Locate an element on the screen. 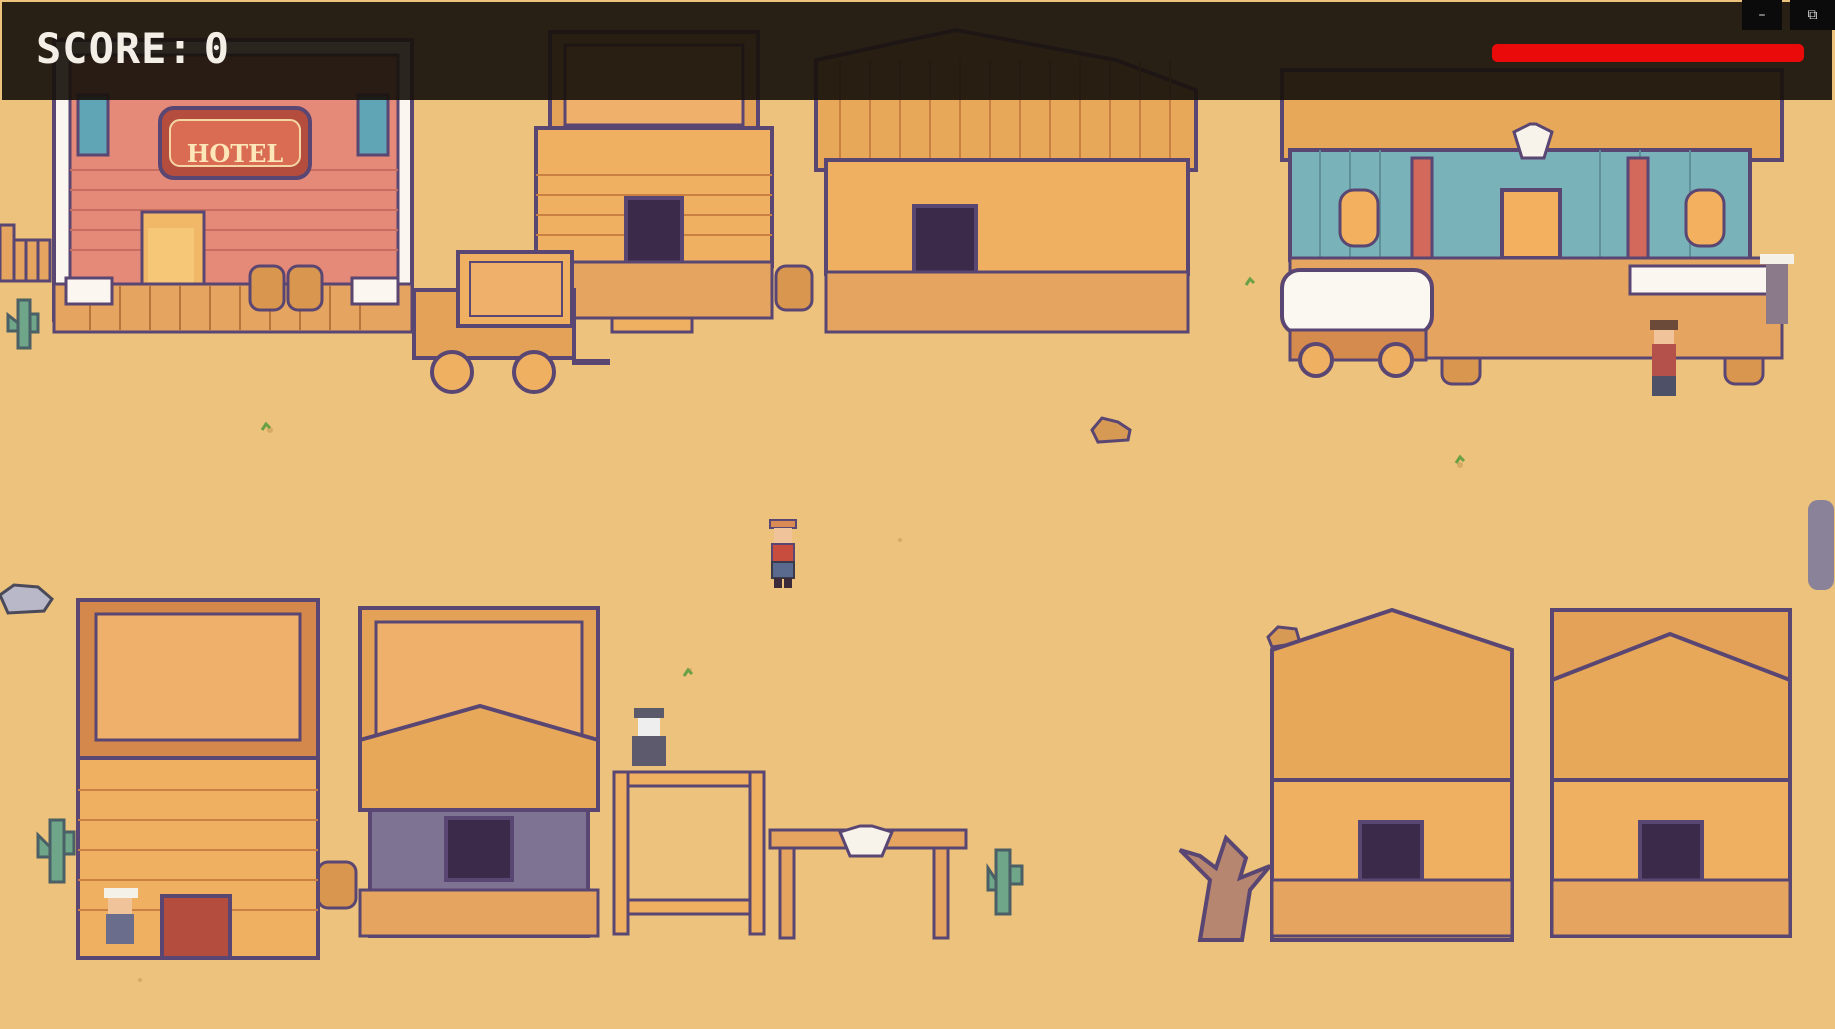 The image size is (1835, 1029). score-label: SCORE: is located at coordinates (115, 48).